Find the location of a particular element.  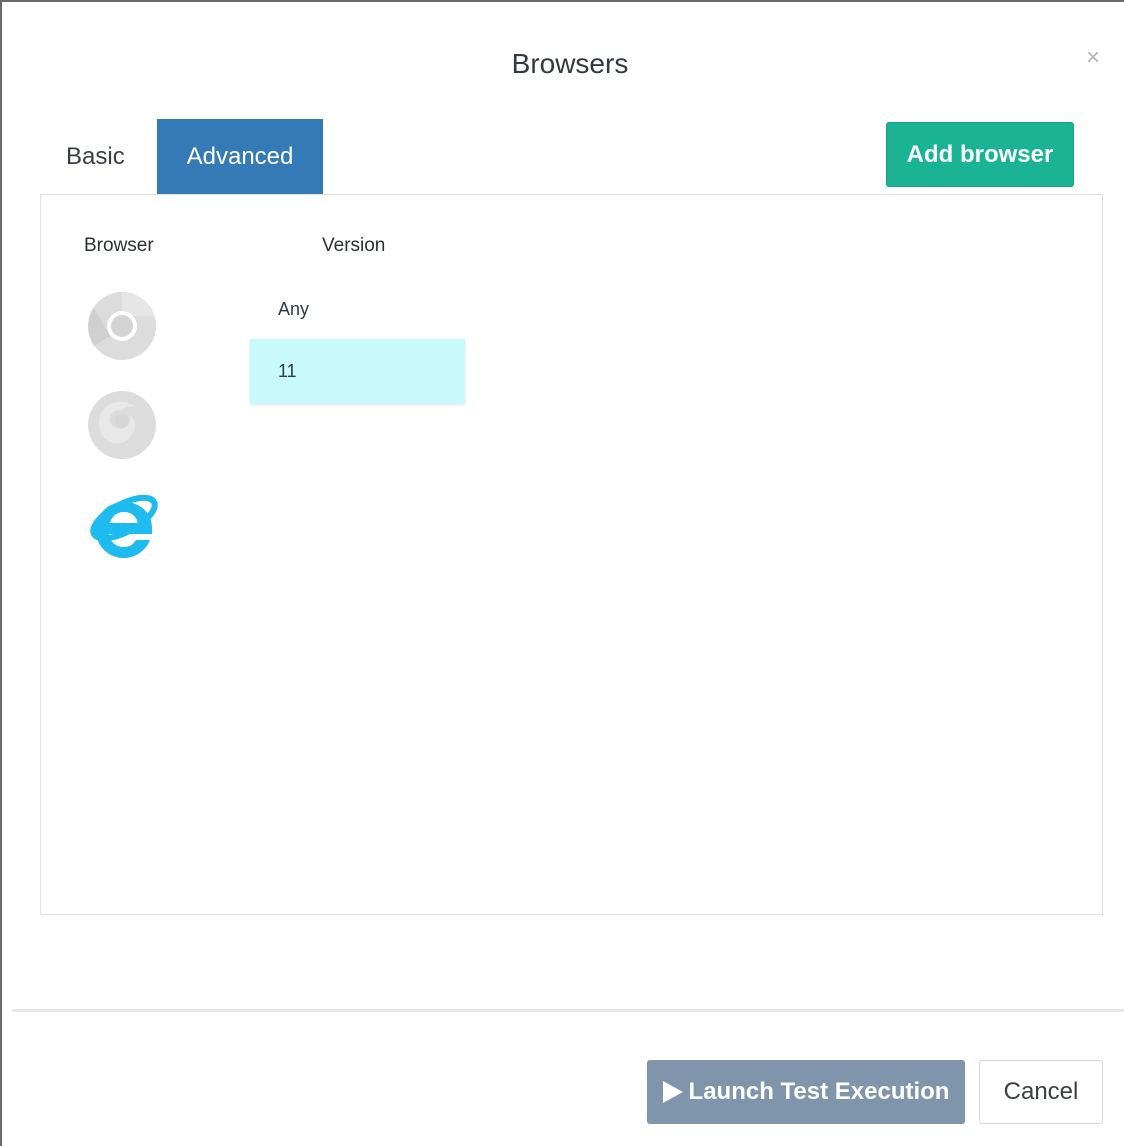

launch-button-label: Launch Test Execution is located at coordinates (819, 1091).